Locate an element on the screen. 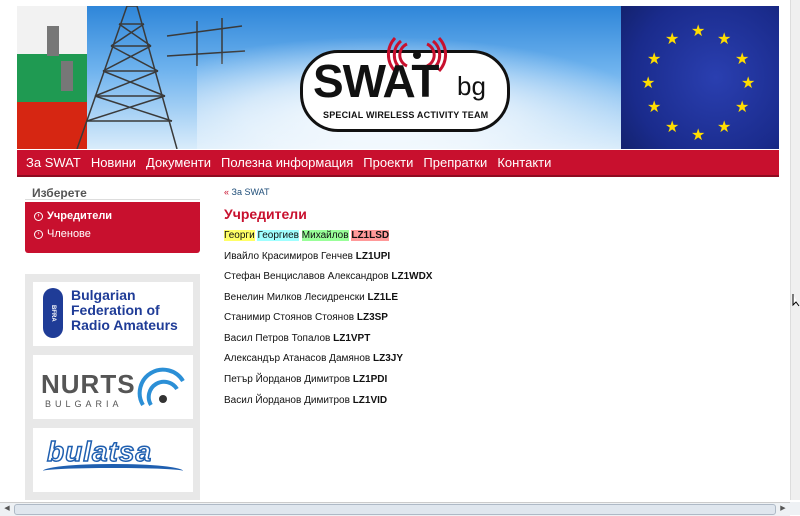 This screenshot has height=516, width=800. nav-item-news: Новини is located at coordinates (113, 162).